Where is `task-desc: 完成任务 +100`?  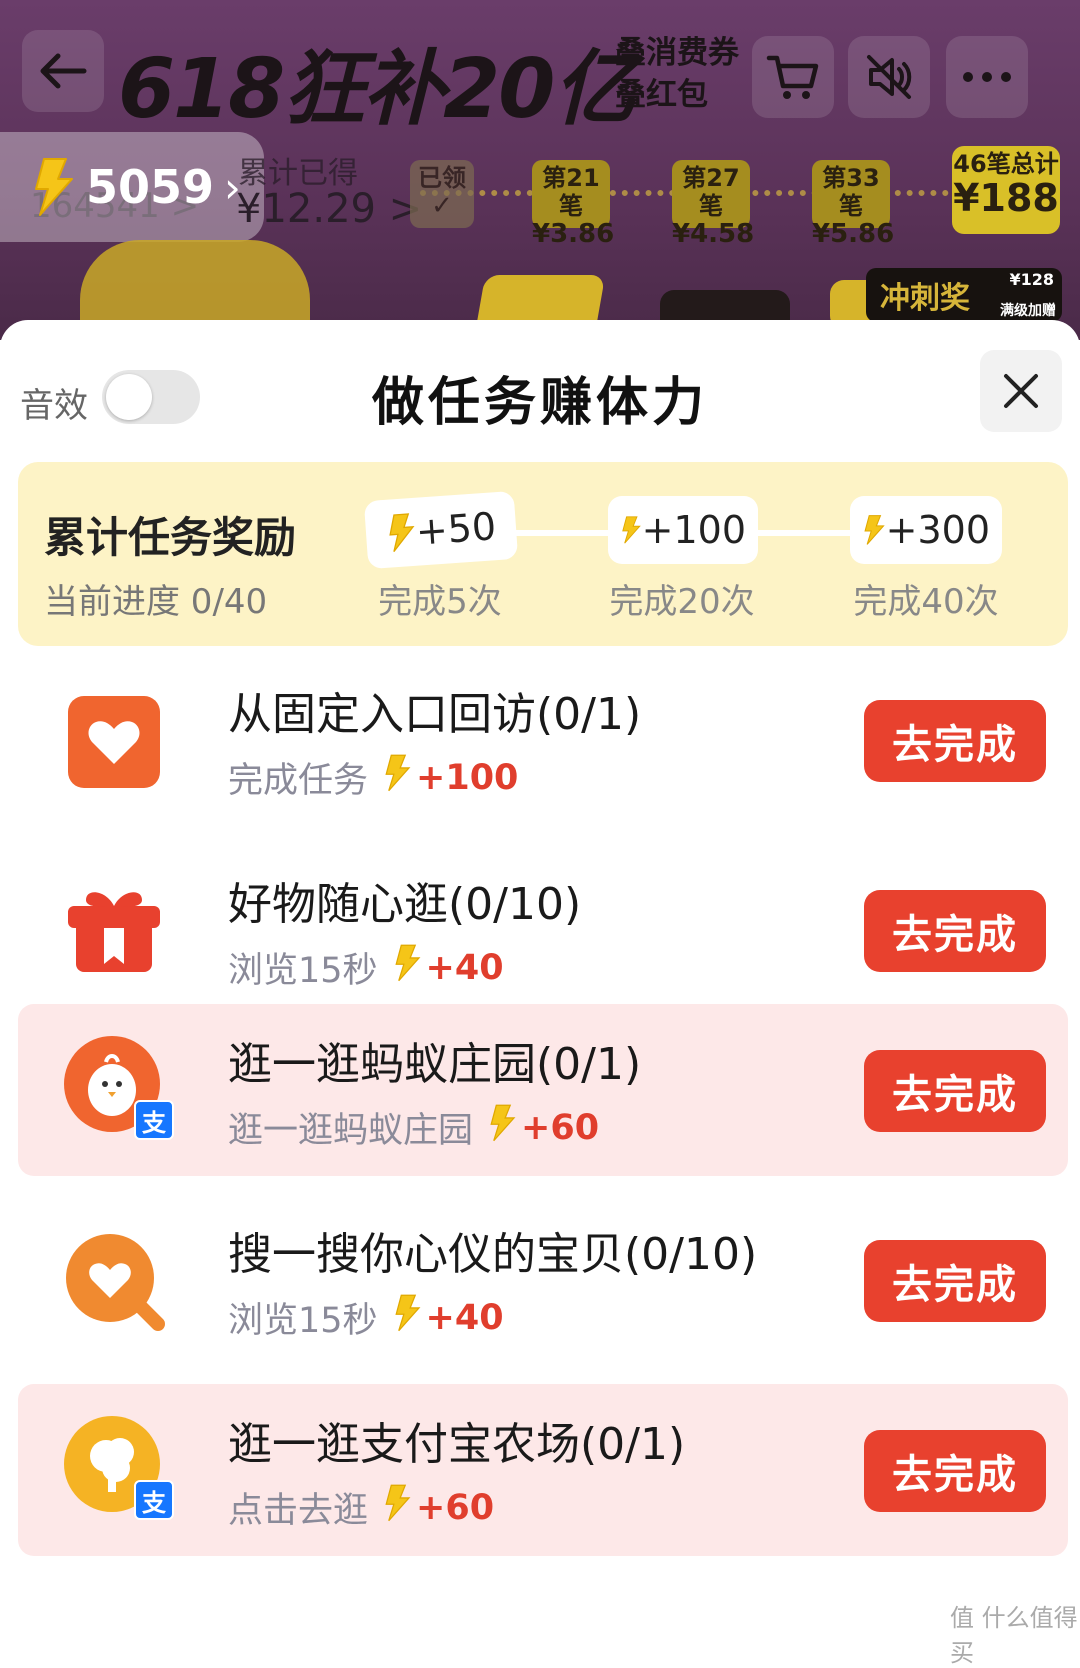 task-desc: 完成任务 +100 is located at coordinates (373, 777).